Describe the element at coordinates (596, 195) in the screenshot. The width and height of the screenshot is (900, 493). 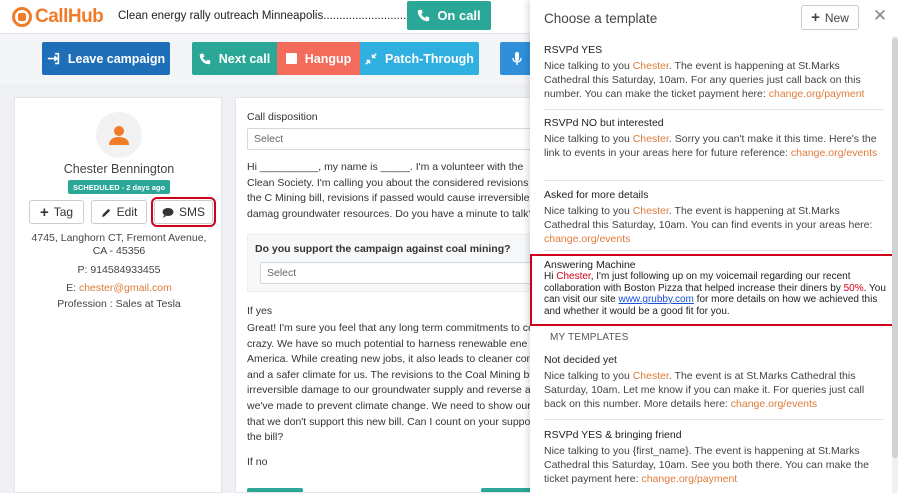
I see `template-title: Asked for more details` at that location.